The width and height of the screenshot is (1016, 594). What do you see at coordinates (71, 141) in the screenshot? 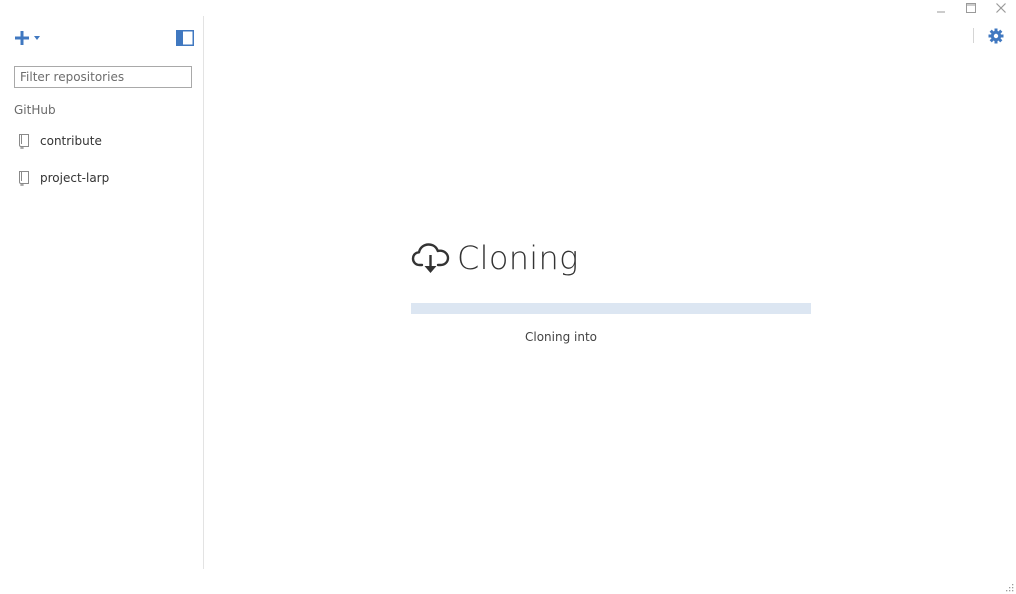
I see `repository-name: contribute` at bounding box center [71, 141].